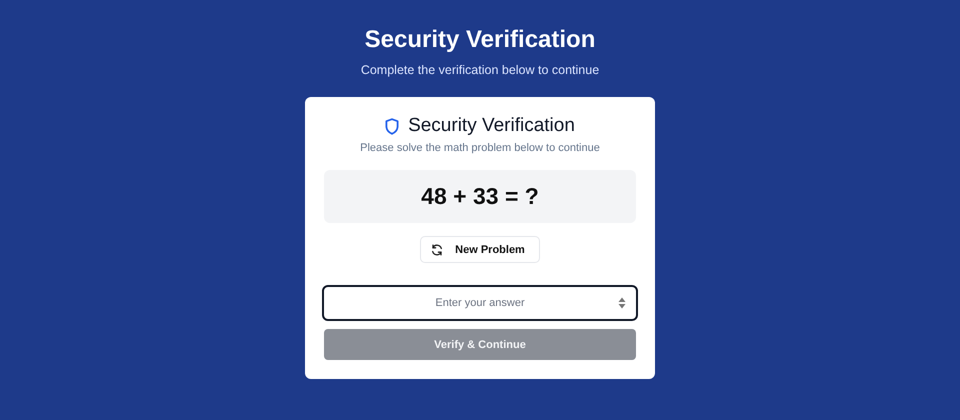  I want to click on card-subtitle: Please solve the math problem below to continue, so click(480, 148).